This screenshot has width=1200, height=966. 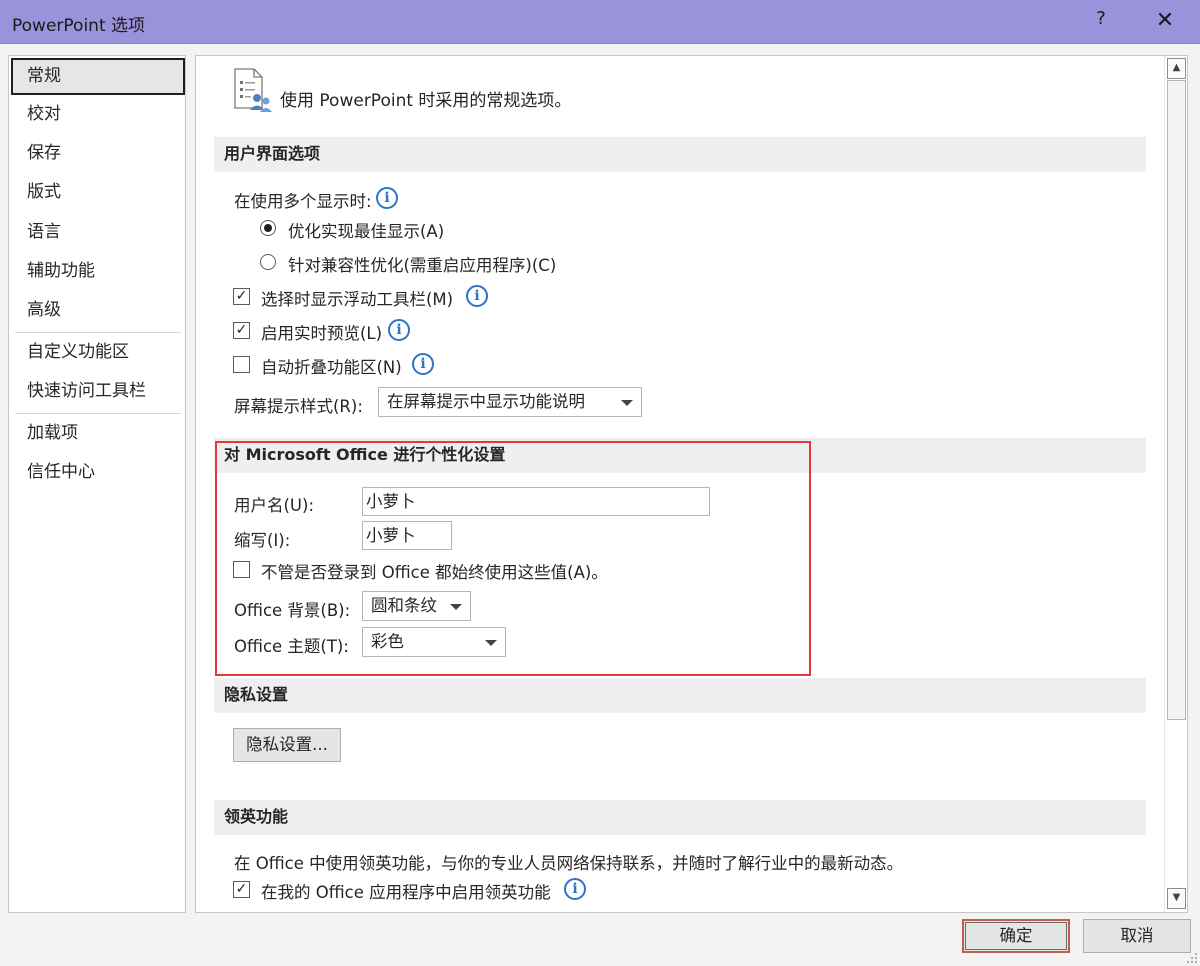 I want to click on office-background-dropdown: 圆和条纹, so click(x=416, y=606).